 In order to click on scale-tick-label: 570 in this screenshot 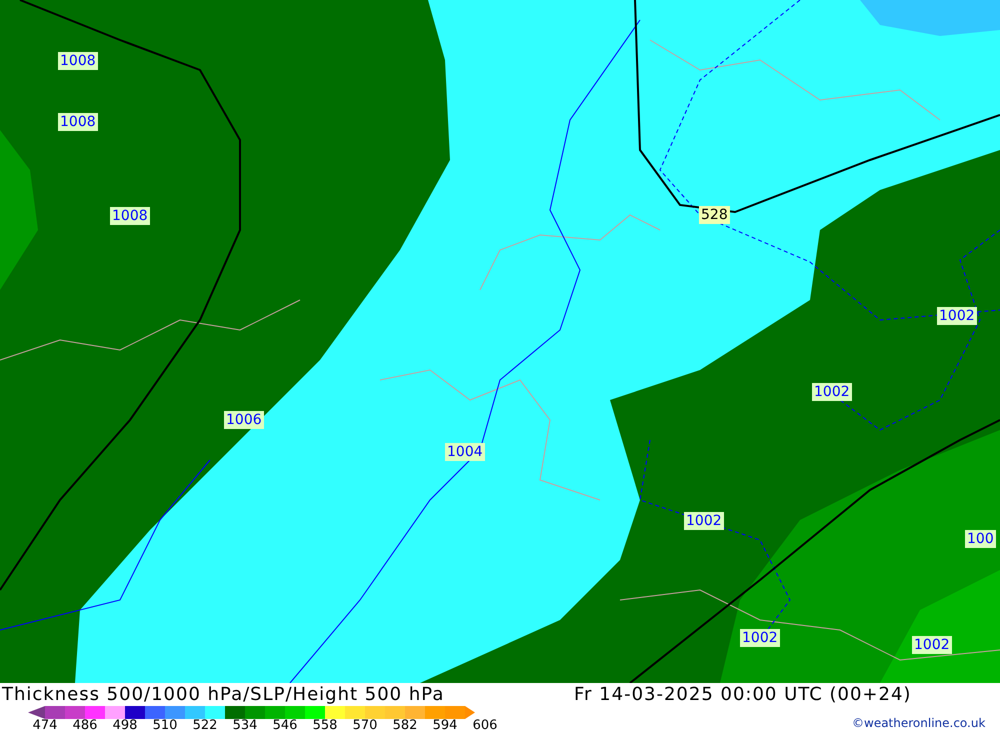, I will do `click(365, 725)`.